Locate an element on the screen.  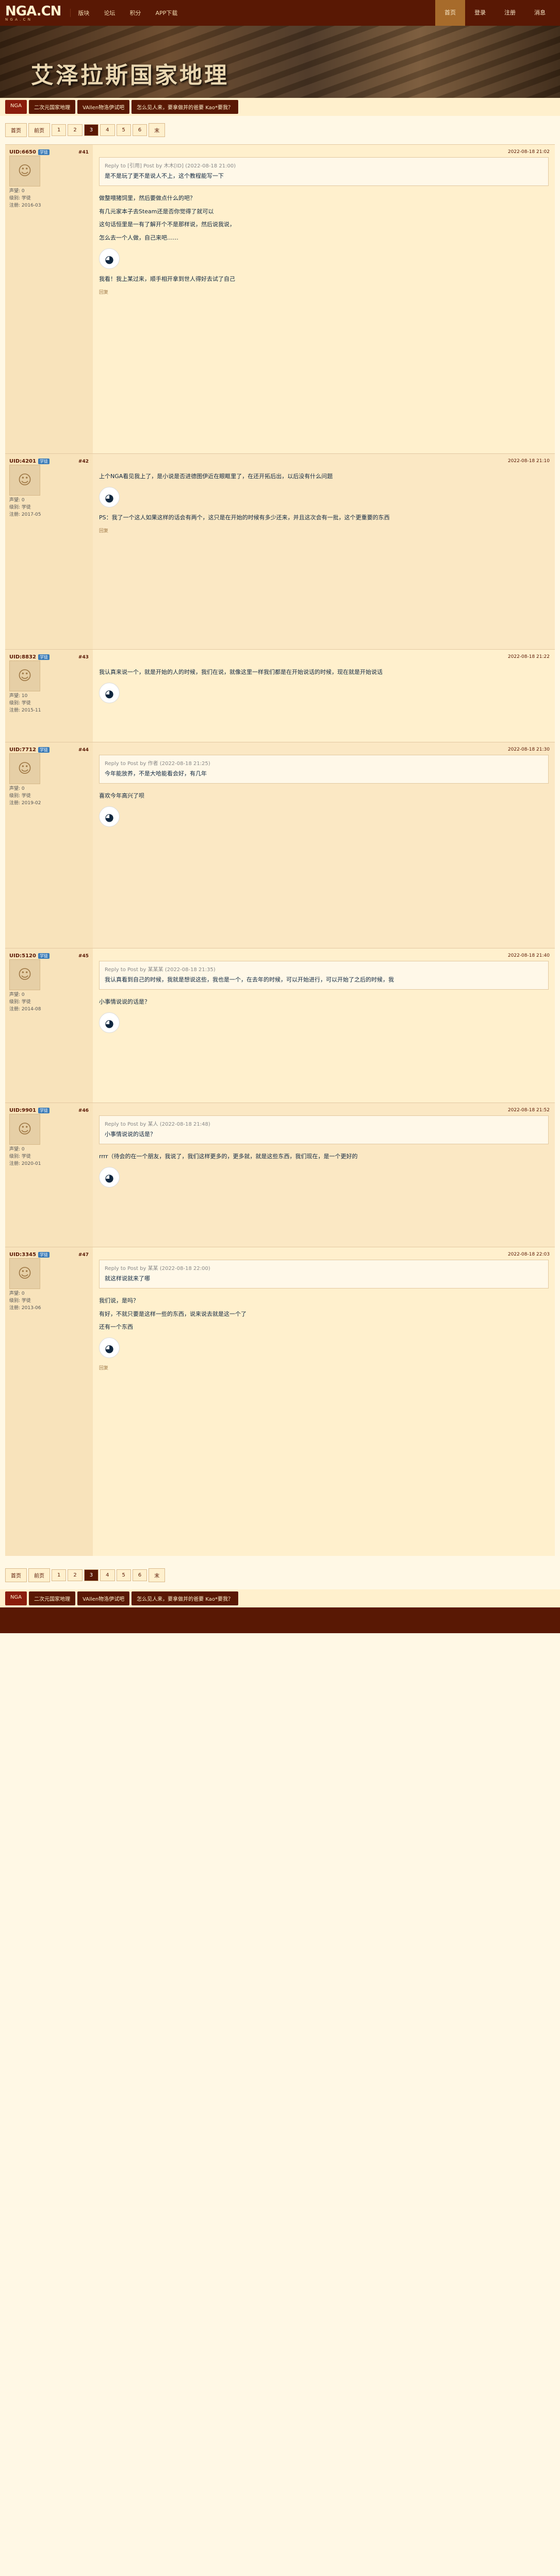
post-time: 2022-08-18 21:22 is located at coordinates (527, 657).